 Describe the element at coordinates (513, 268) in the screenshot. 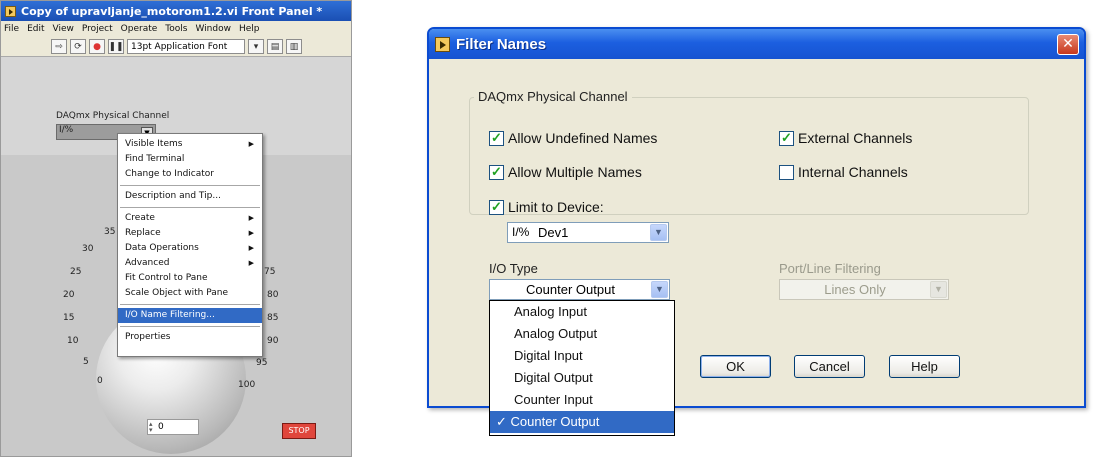

I see `io-type-label: I/O Type` at that location.